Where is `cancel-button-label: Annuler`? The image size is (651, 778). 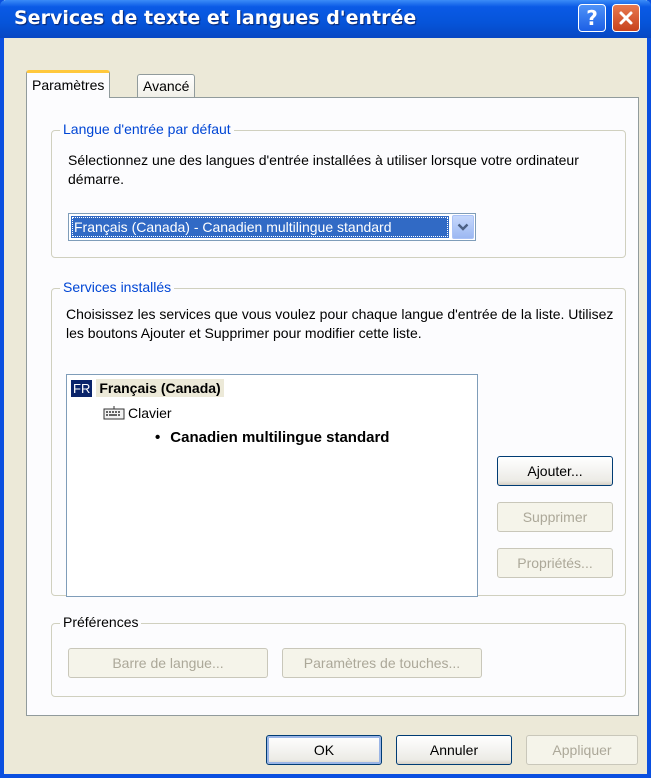
cancel-button-label: Annuler is located at coordinates (454, 750).